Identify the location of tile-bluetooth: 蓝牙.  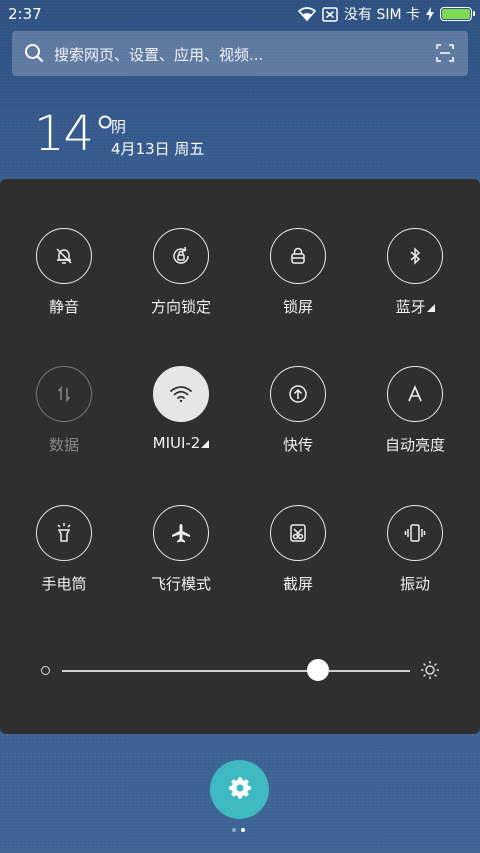
(415, 272).